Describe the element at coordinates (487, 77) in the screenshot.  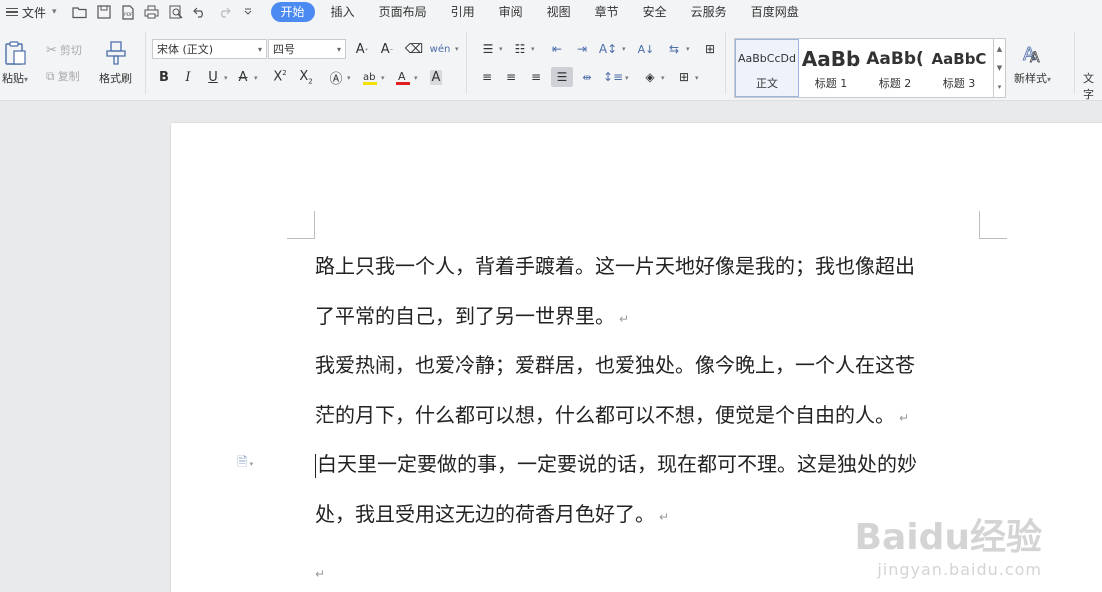
I see `align-left-button: ≡` at that location.